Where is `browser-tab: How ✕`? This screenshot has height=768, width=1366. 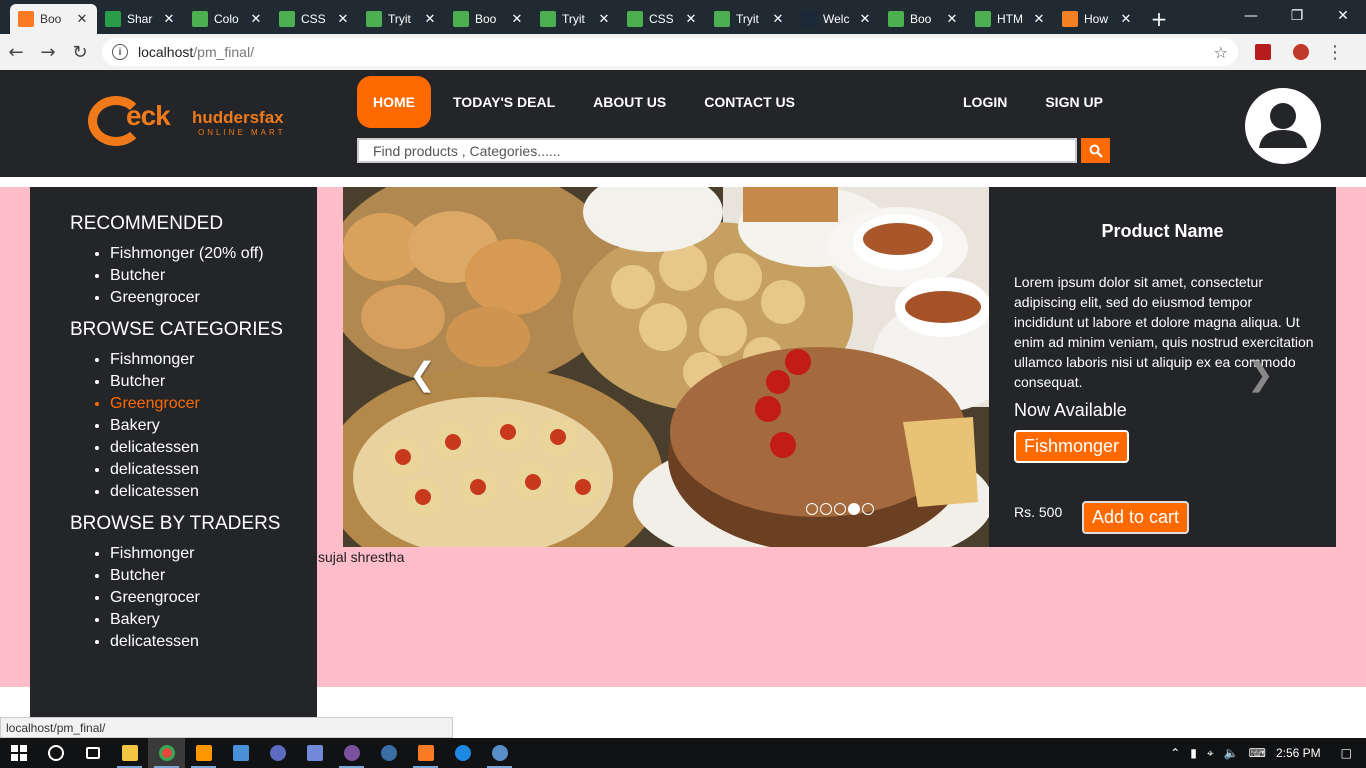 browser-tab: How ✕ is located at coordinates (1097, 19).